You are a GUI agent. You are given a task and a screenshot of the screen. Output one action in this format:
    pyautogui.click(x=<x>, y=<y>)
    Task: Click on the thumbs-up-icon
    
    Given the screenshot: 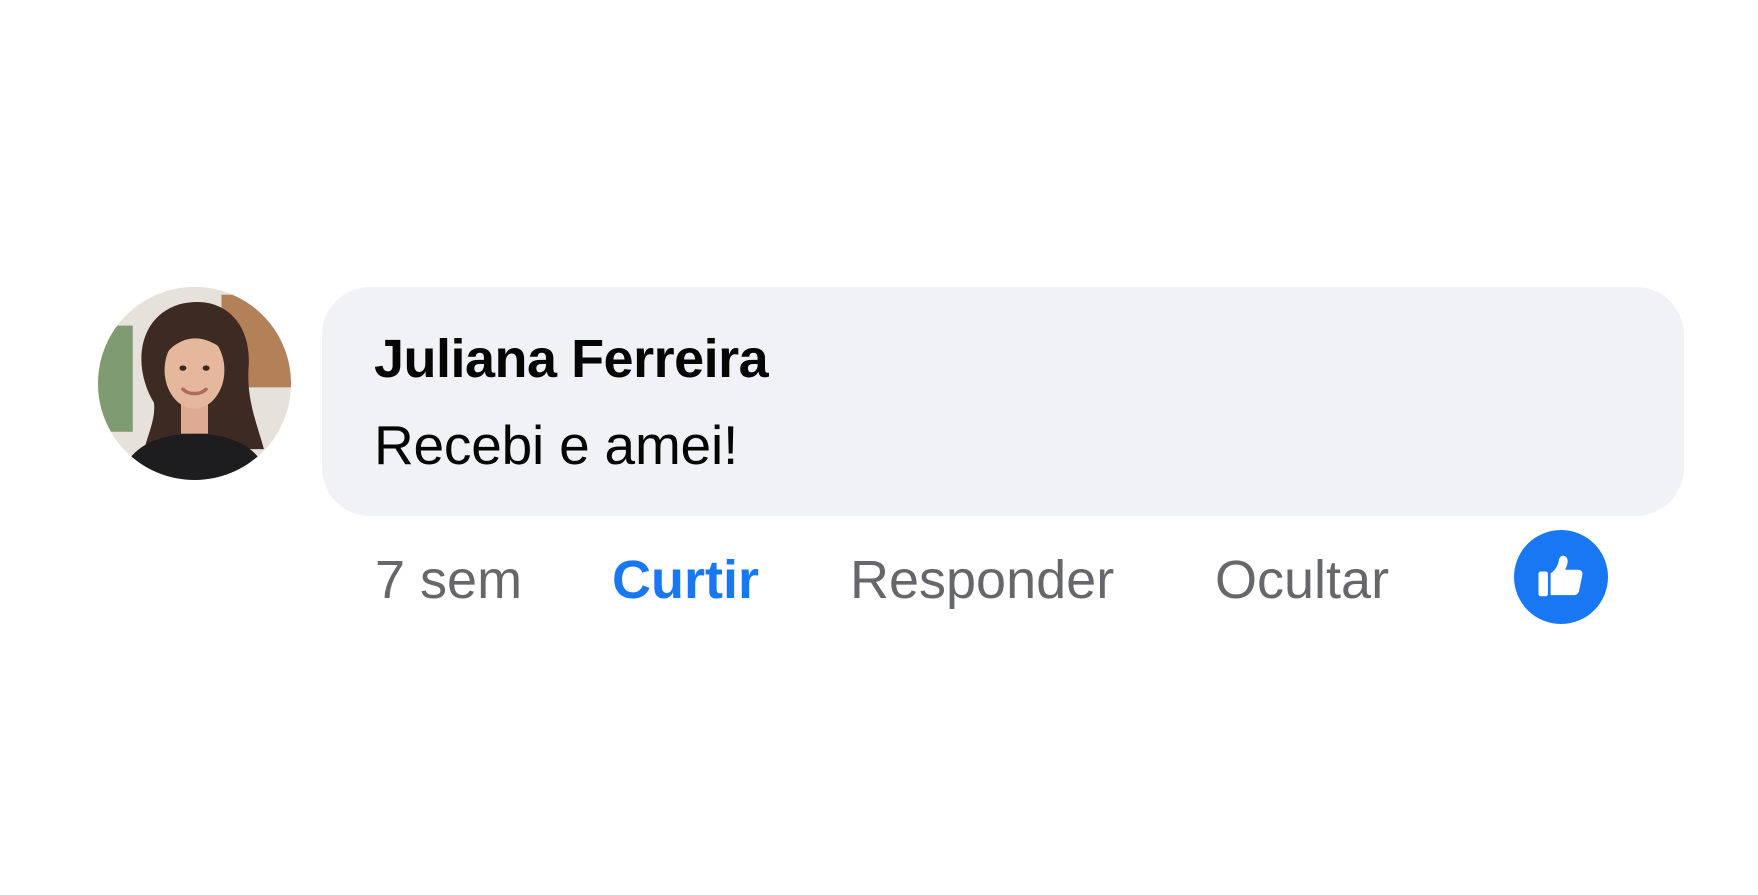 What is the action you would take?
    pyautogui.click(x=1560, y=576)
    